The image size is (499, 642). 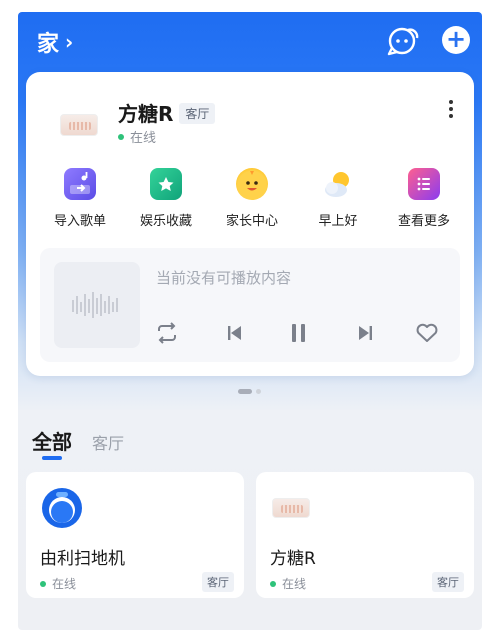 What do you see at coordinates (80, 184) in the screenshot?
I see `import-playlist-icon` at bounding box center [80, 184].